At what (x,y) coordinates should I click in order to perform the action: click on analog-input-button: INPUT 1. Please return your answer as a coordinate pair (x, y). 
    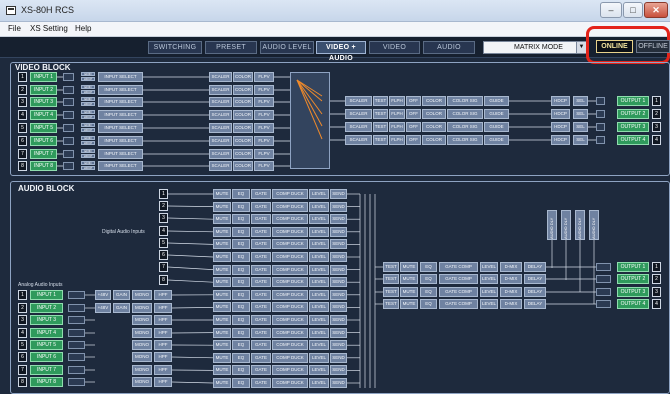
    Looking at the image, I should click on (46, 295).